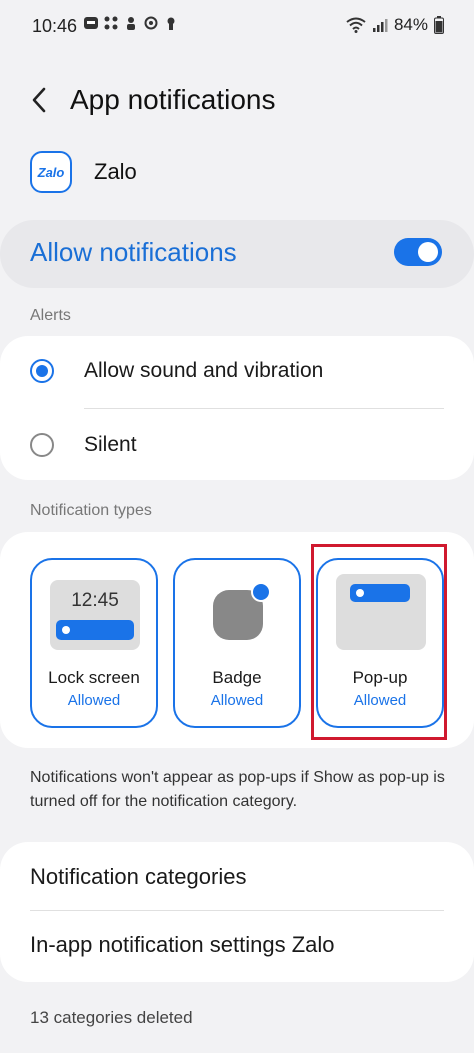  What do you see at coordinates (95, 615) in the screenshot?
I see `lock-screen-preview: 12:45` at bounding box center [95, 615].